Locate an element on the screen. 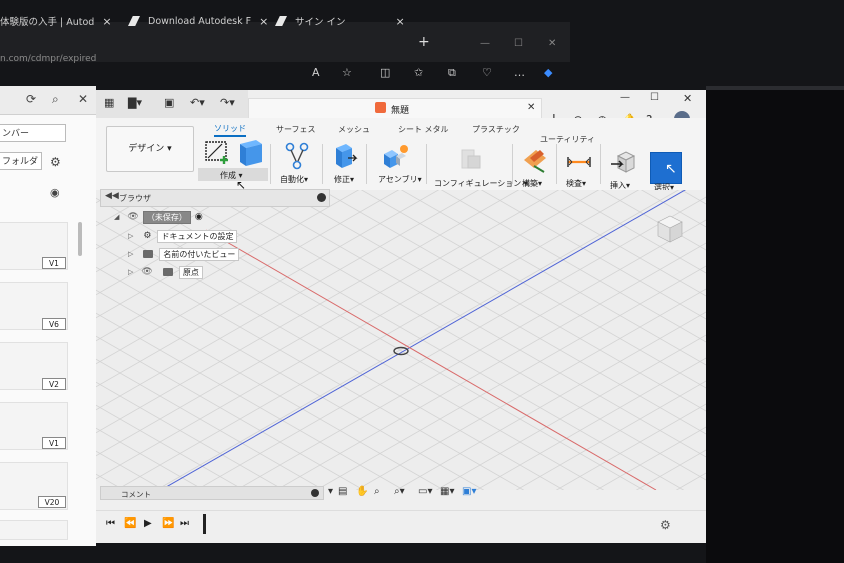  fusion-minimize-button: — is located at coordinates (625, 97).